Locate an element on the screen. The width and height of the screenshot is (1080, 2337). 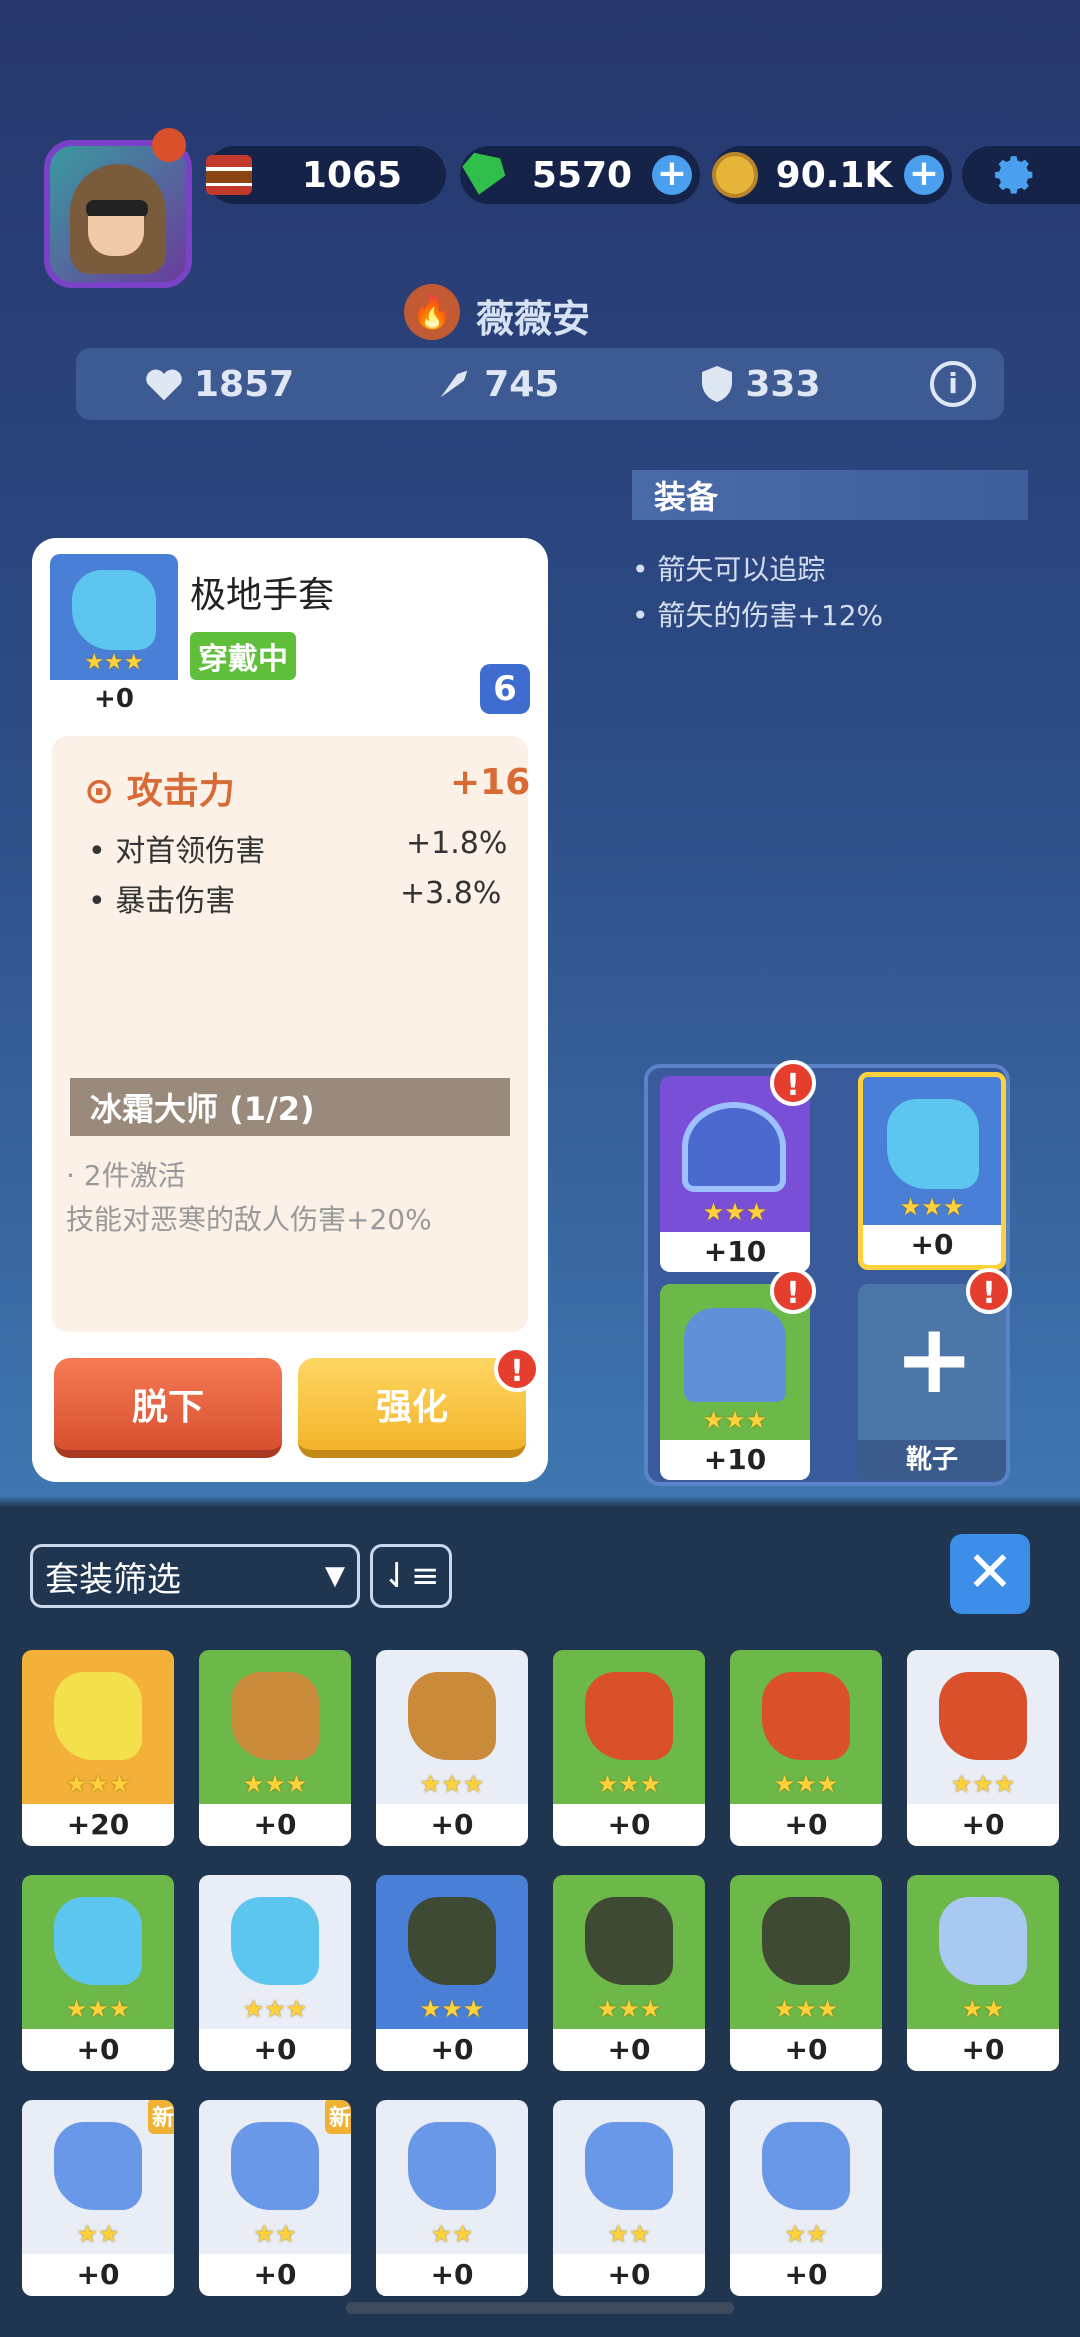
slot-gloves: ★★★ +0 is located at coordinates (932, 1171).